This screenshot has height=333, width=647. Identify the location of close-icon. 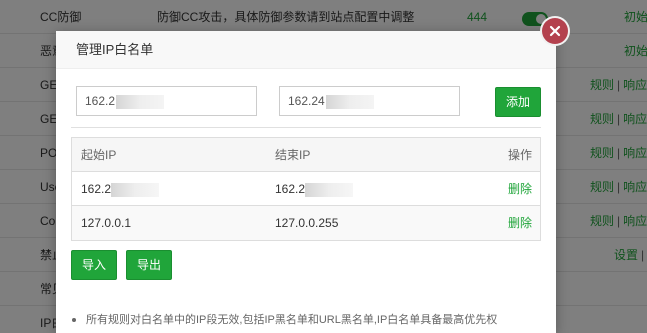
(555, 31).